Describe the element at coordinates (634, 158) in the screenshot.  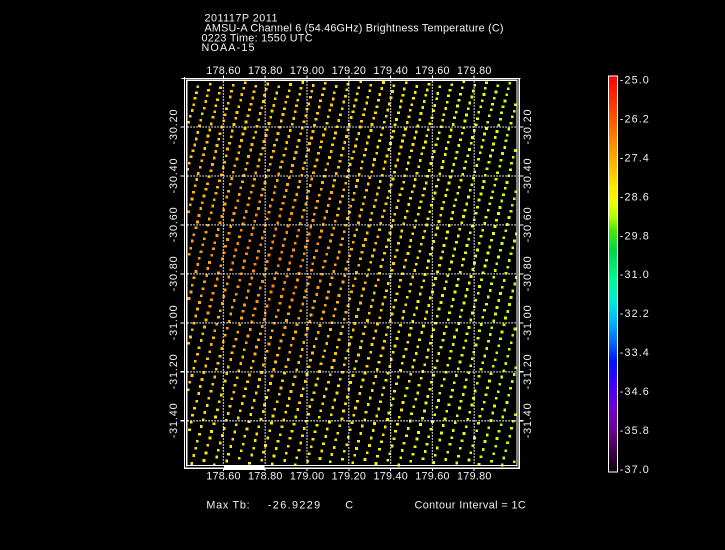
I see `svg-text: -27.4` at that location.